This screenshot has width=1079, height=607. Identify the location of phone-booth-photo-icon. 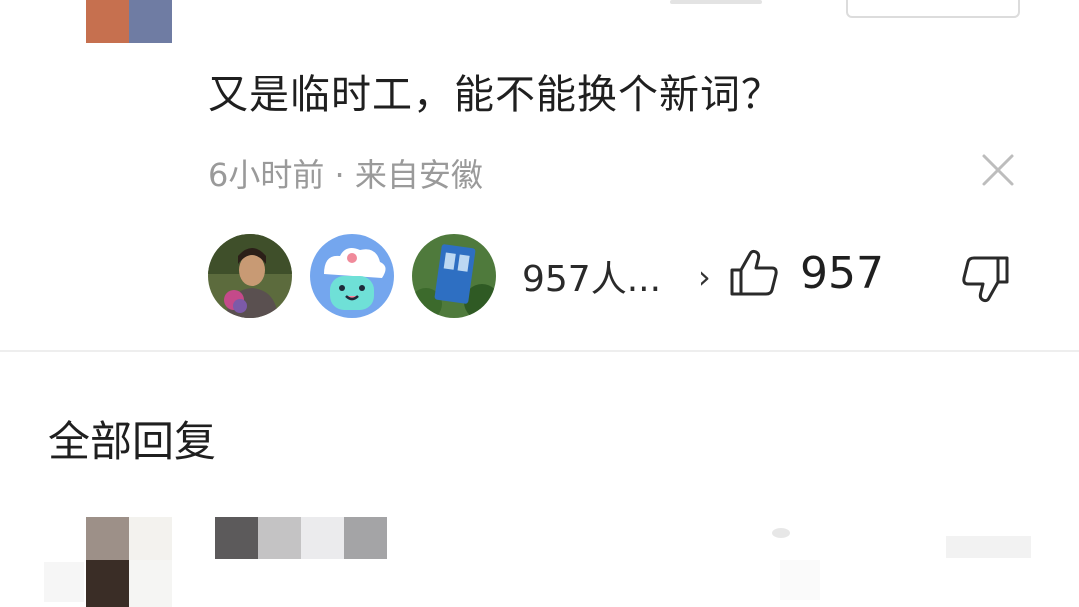
(454, 276).